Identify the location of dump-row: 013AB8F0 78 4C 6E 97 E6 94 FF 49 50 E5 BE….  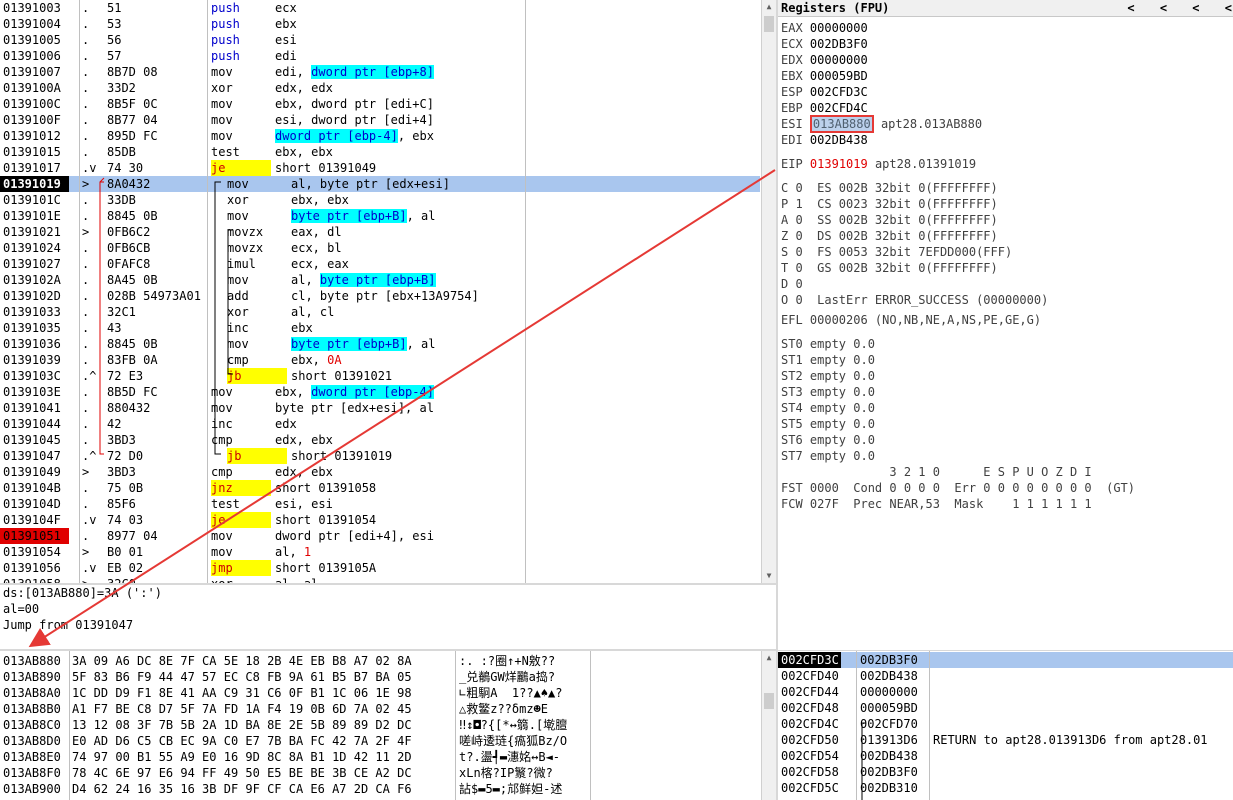
(380, 773).